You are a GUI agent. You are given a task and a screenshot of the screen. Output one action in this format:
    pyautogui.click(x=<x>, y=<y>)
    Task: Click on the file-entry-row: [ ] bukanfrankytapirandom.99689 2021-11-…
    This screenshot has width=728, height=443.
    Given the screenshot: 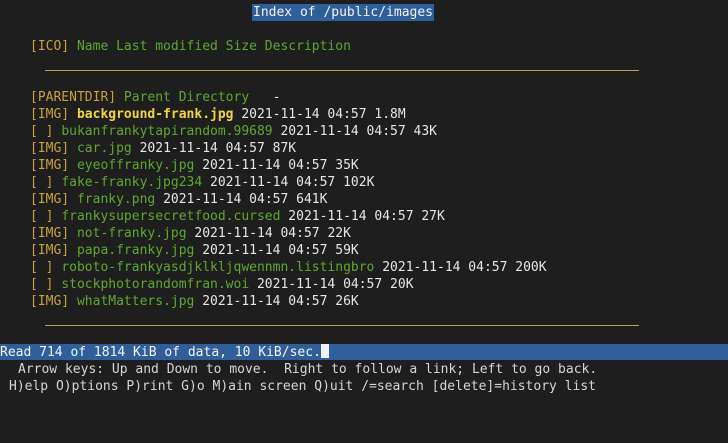 What is the action you would take?
    pyautogui.click(x=288, y=131)
    